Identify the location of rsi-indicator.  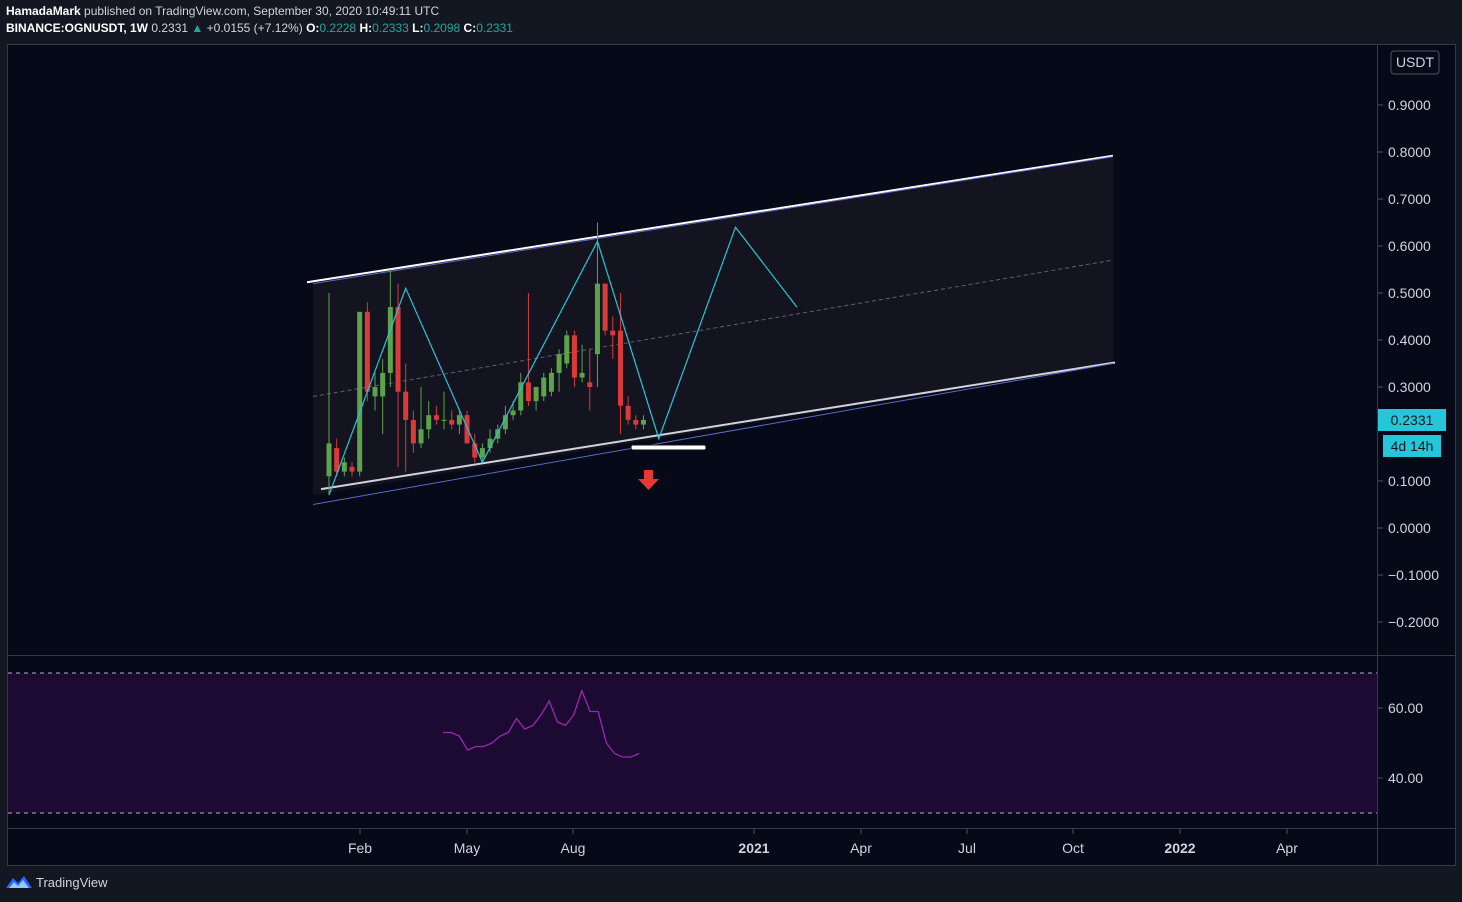
(692, 743).